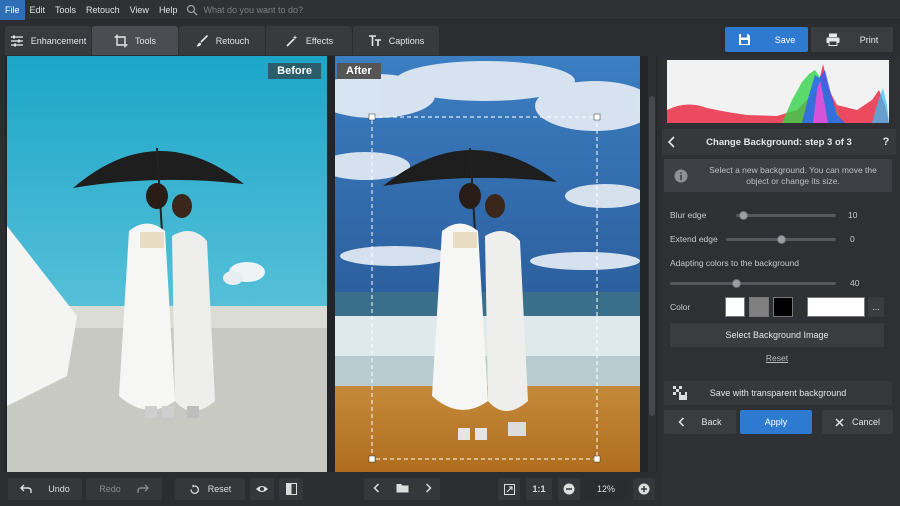 Image resolution: width=900 pixels, height=506 pixels. Describe the element at coordinates (103, 10) in the screenshot. I see `menu-retouch: Retouch` at that location.